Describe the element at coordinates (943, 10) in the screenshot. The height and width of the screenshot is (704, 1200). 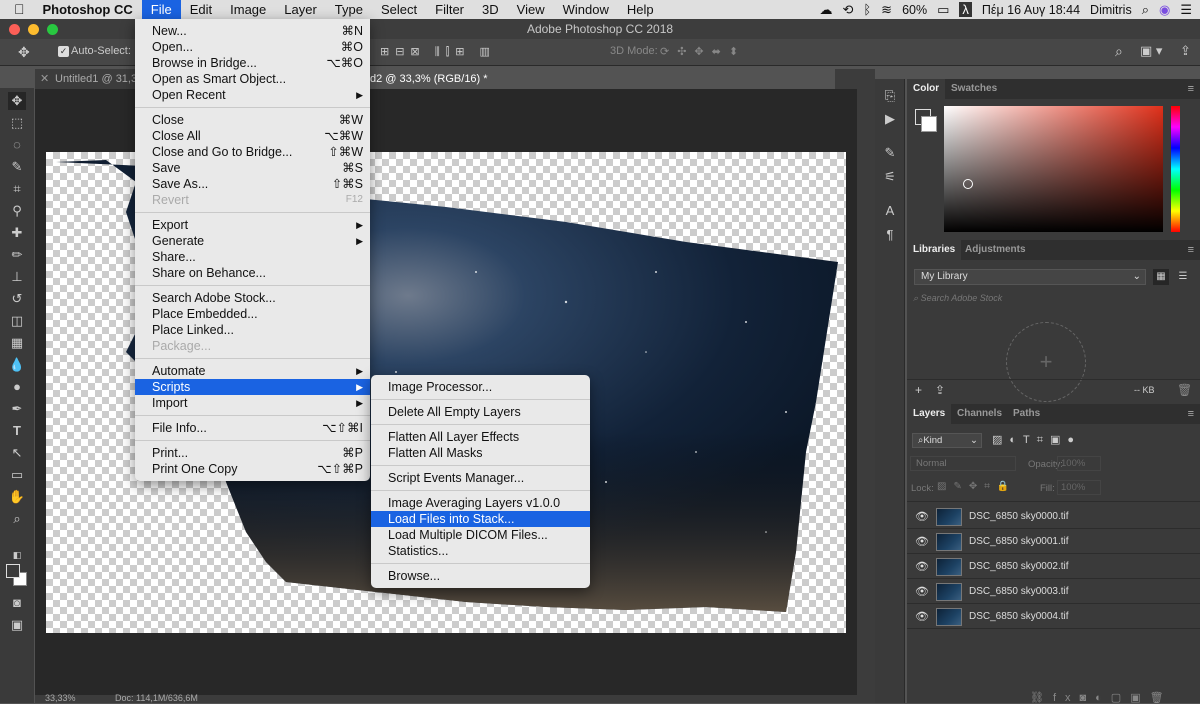
I see `battery-icon: ▭` at that location.